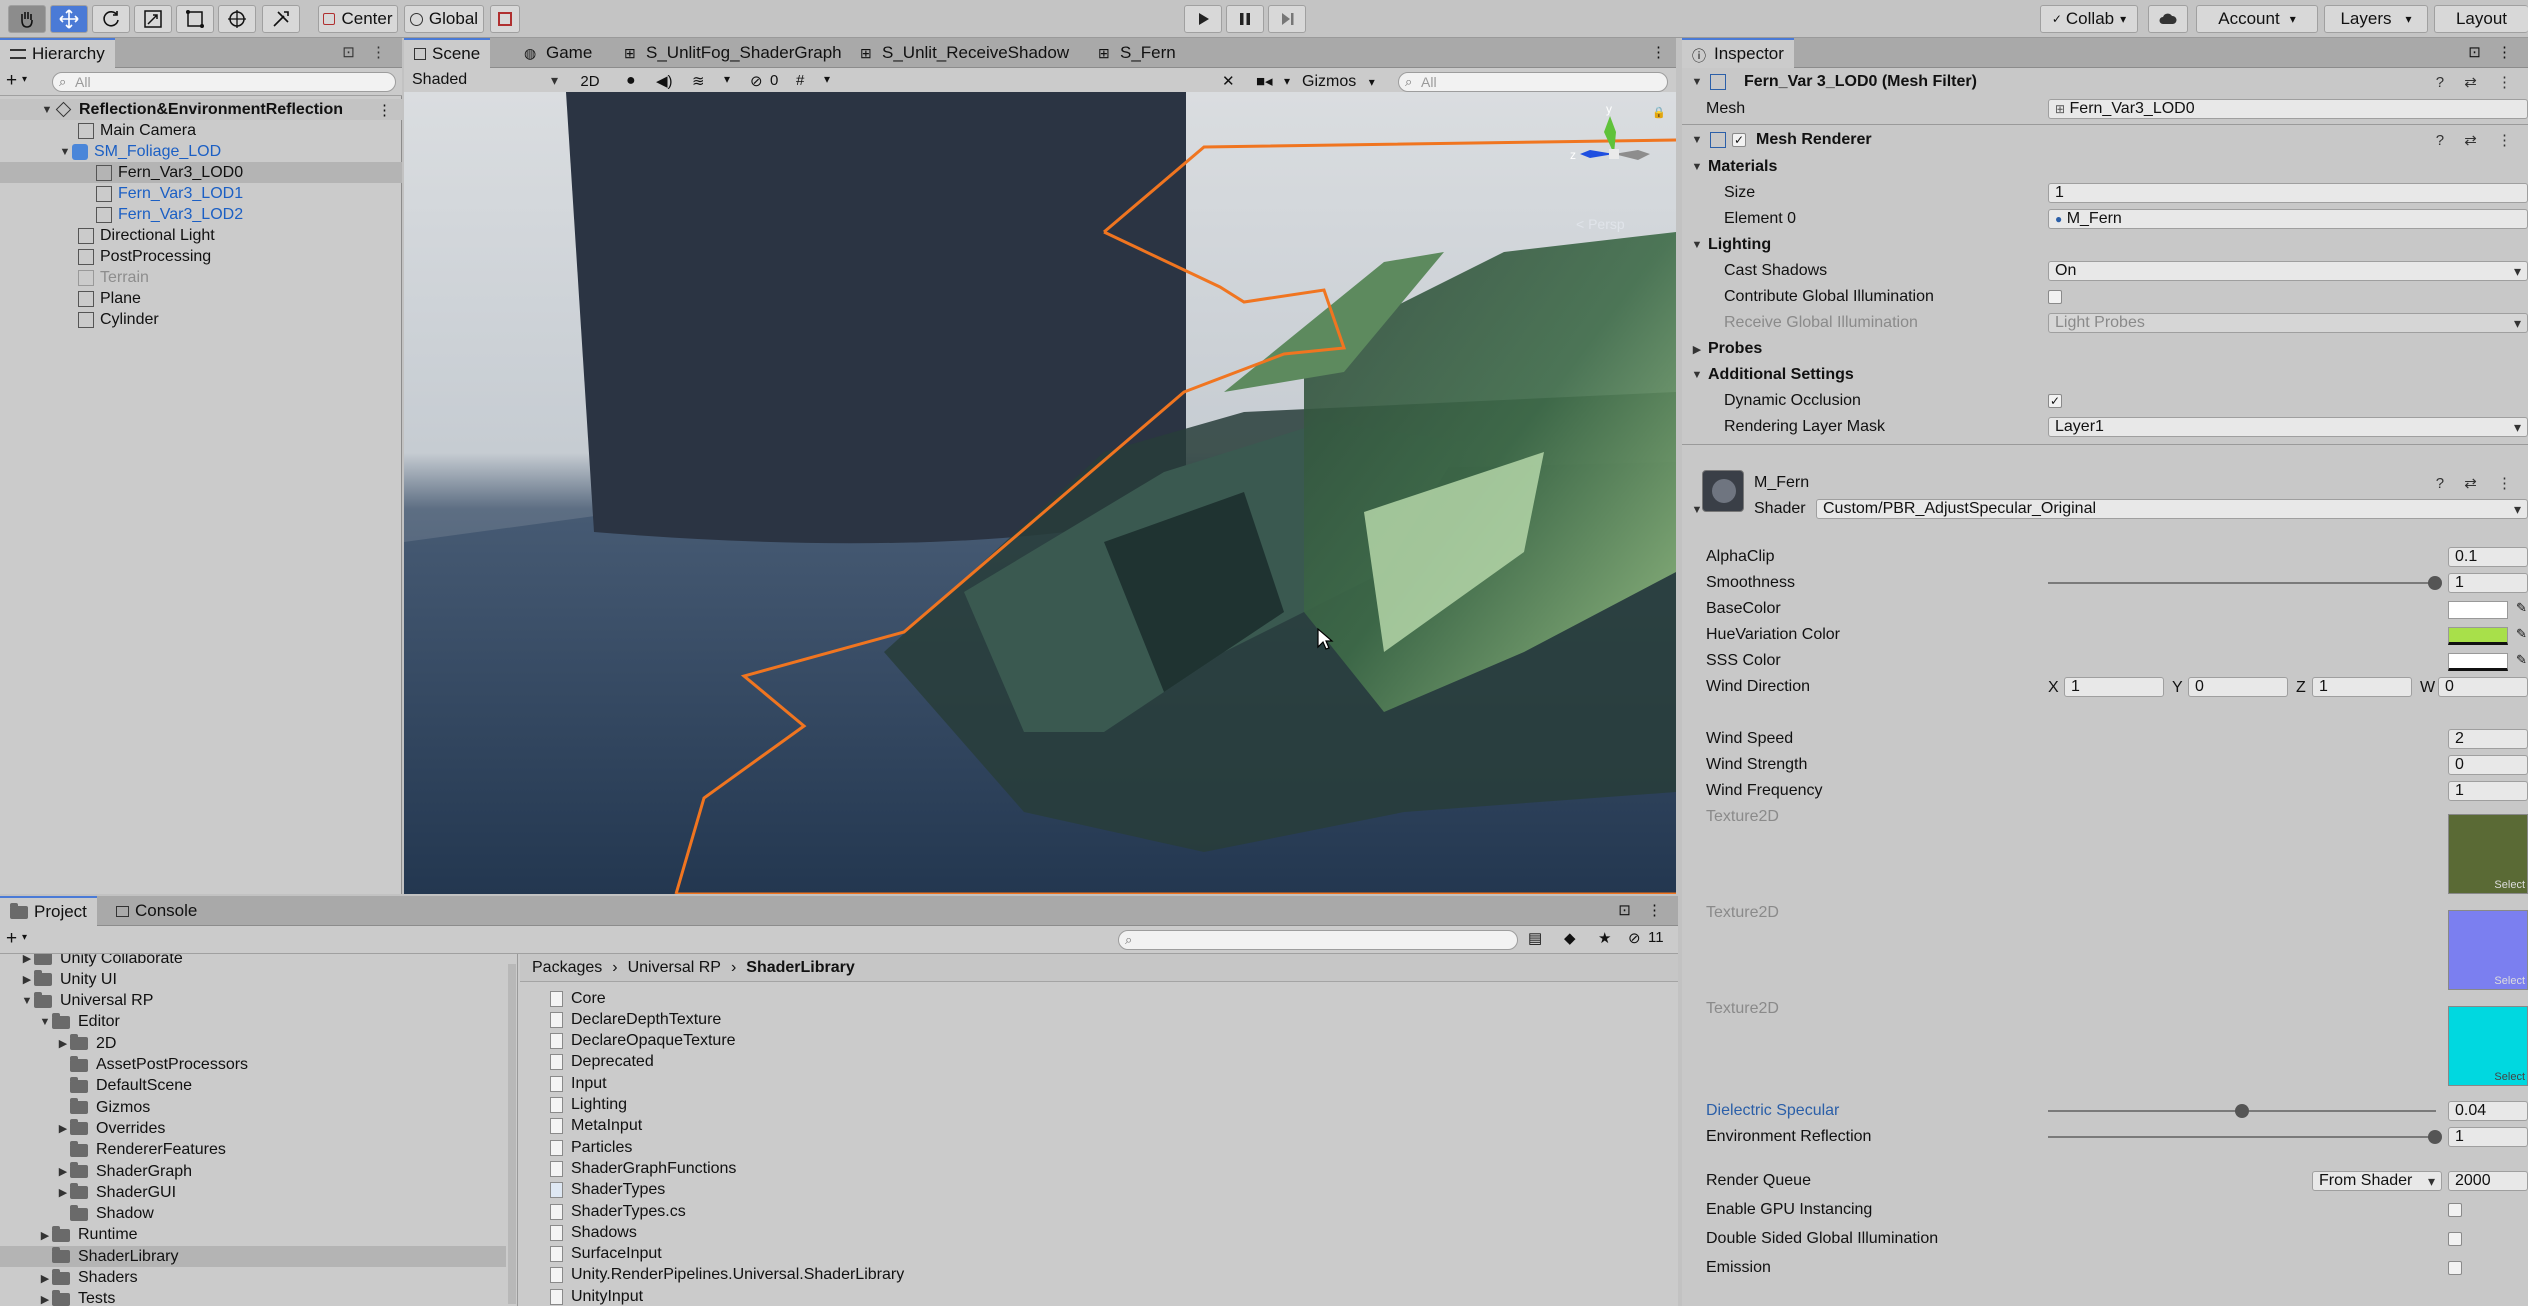 The width and height of the screenshot is (2528, 1306). I want to click on tree-item: AssetPostProcessors, so click(253, 1065).